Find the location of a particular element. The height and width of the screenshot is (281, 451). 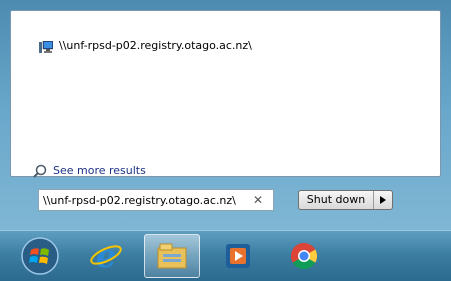

start-orb-icon is located at coordinates (40, 256).